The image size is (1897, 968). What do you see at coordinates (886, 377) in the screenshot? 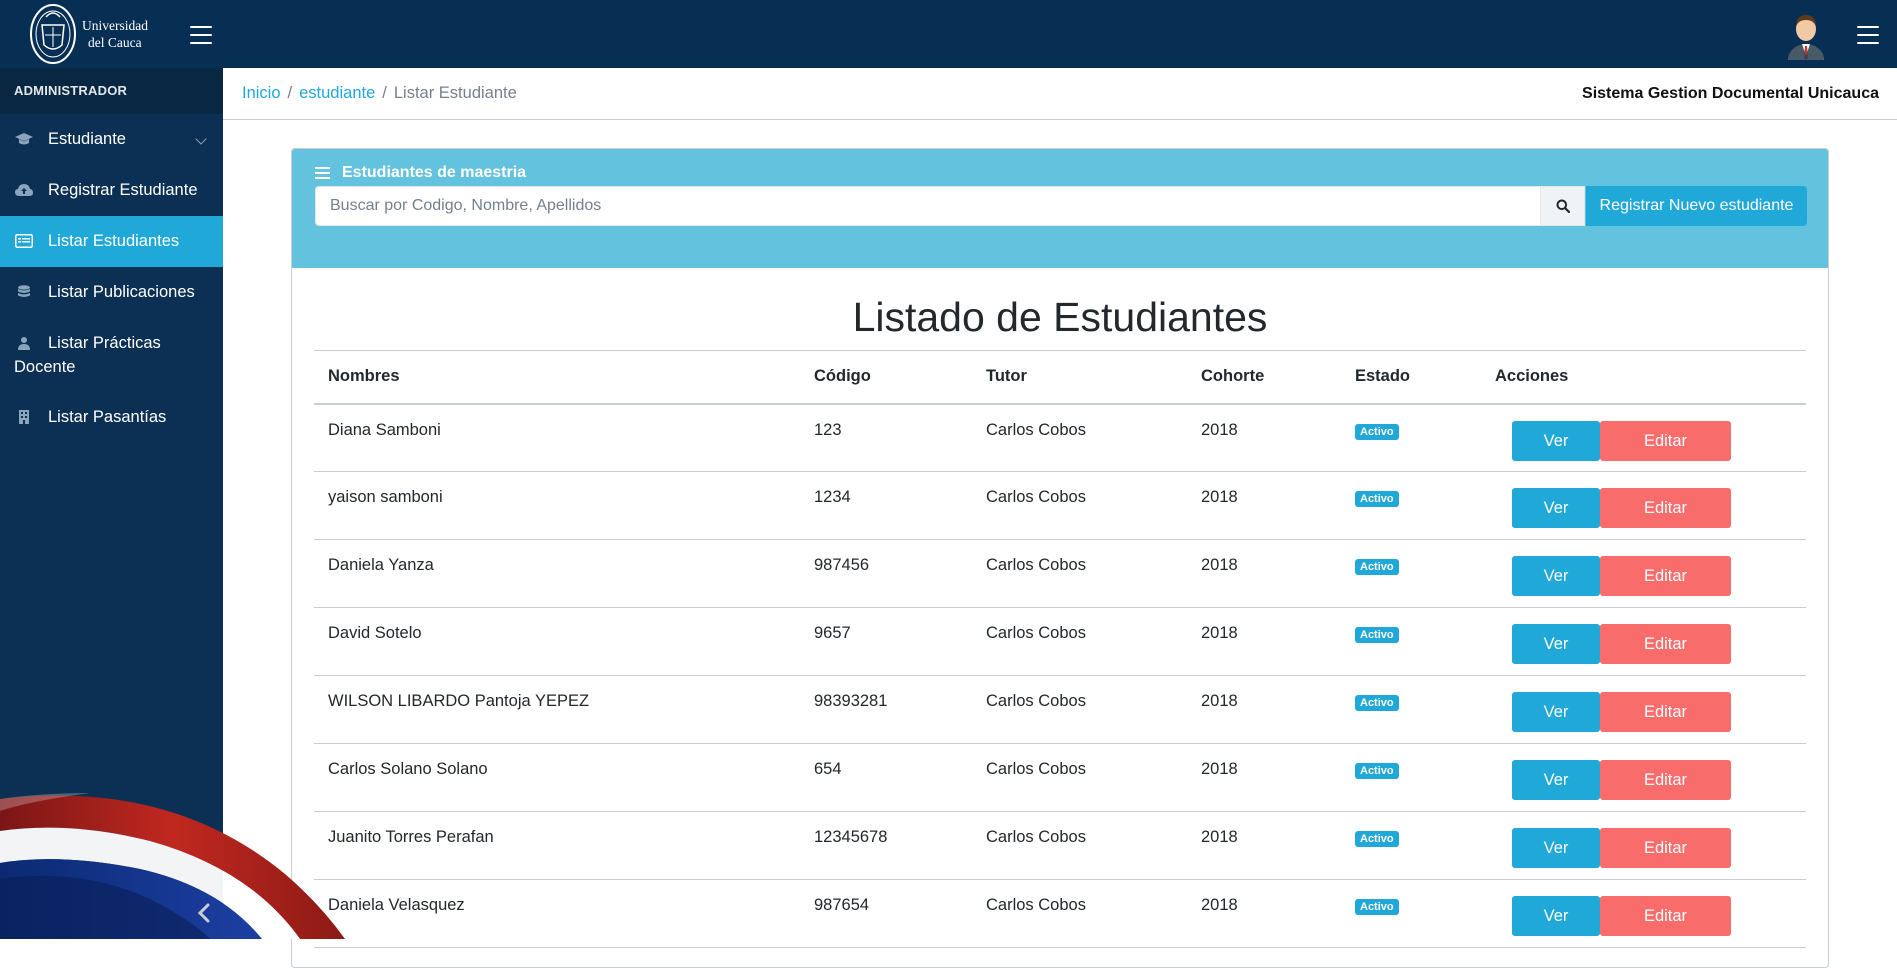
I see `column-header-codigo: Código` at bounding box center [886, 377].